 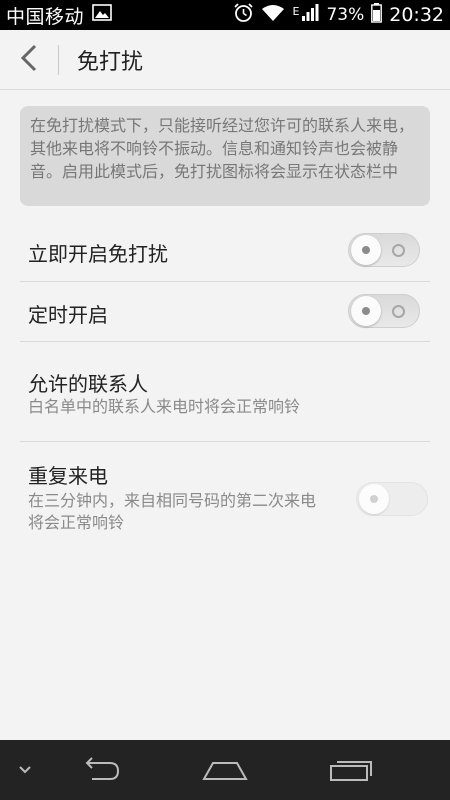 I want to click on signal-icon, so click(x=310, y=15).